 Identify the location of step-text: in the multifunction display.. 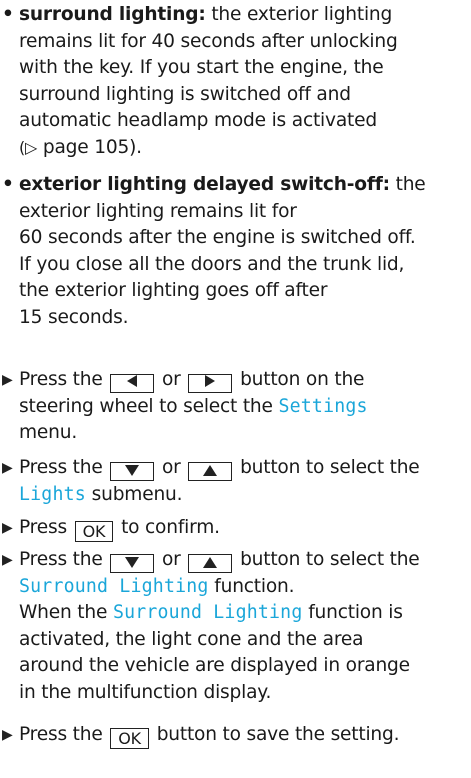
(145, 692).